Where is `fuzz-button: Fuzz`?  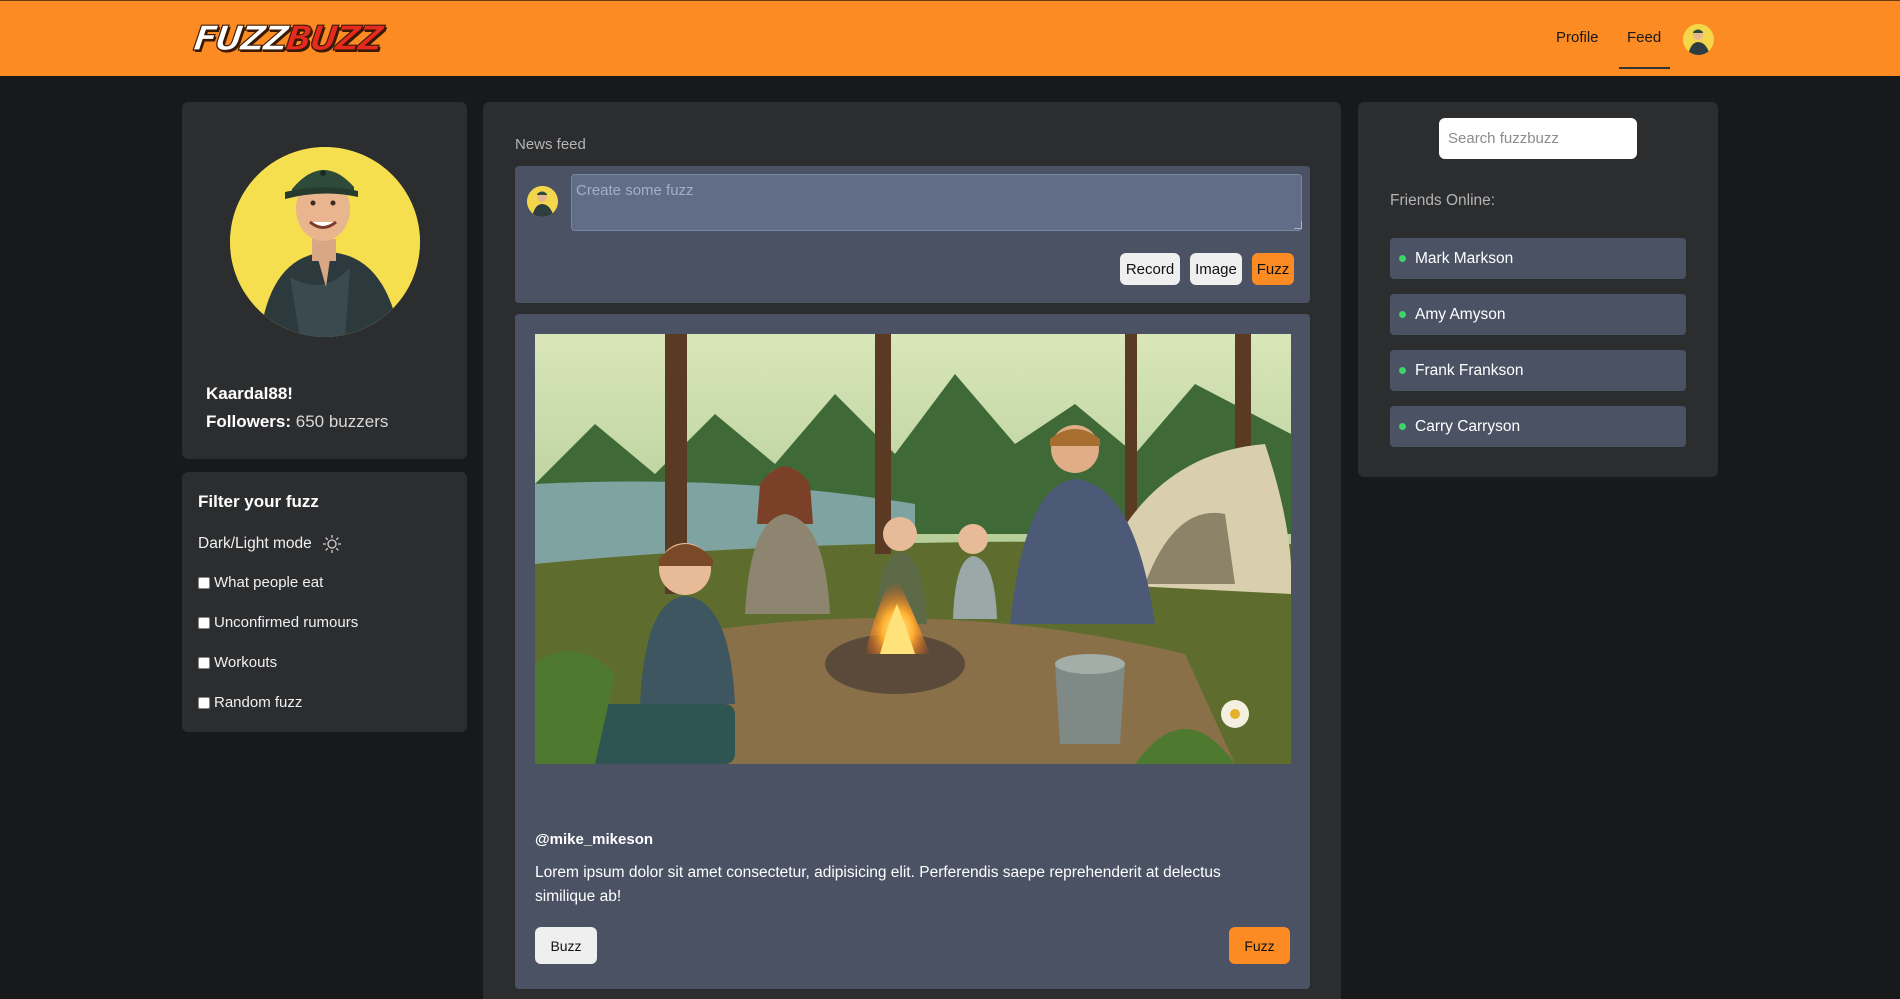
fuzz-button: Fuzz is located at coordinates (1259, 945).